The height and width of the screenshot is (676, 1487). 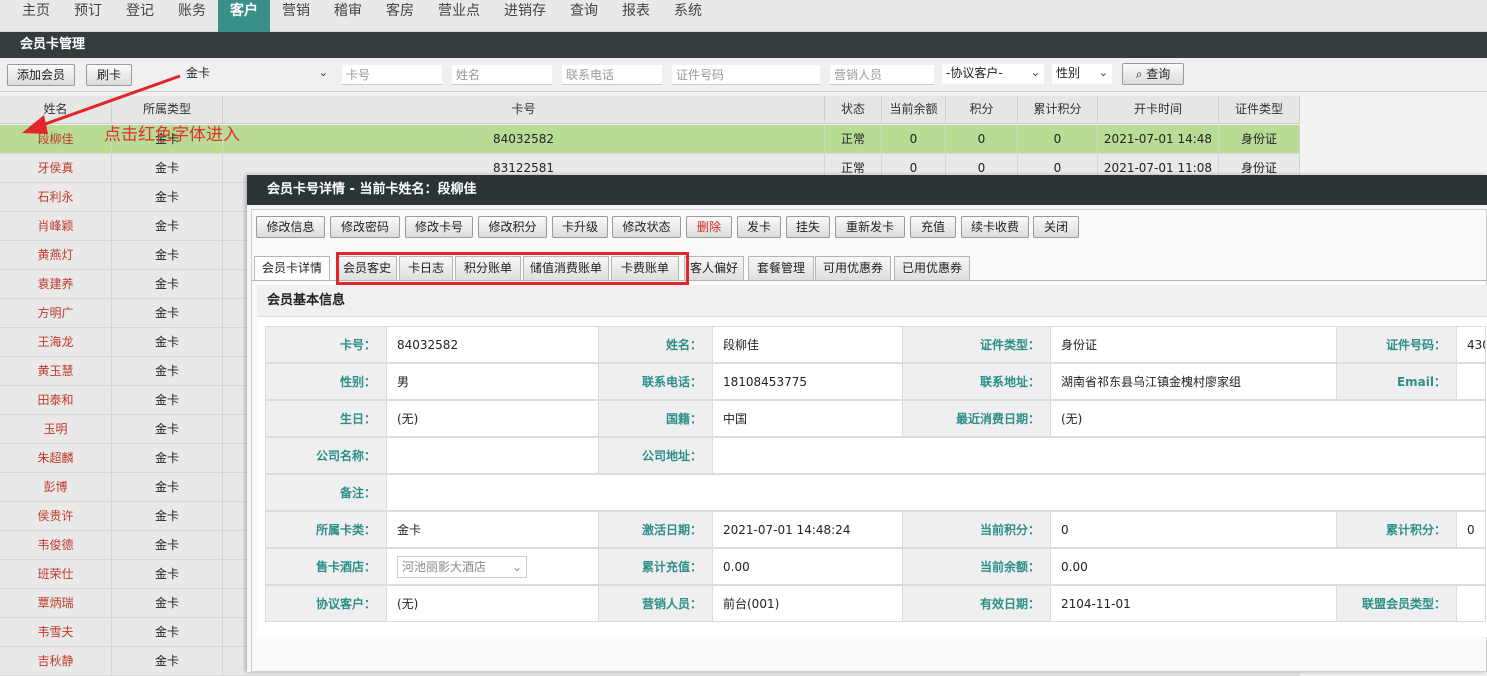 I want to click on tab-guest-preference: 客人偏好, so click(x=714, y=268).